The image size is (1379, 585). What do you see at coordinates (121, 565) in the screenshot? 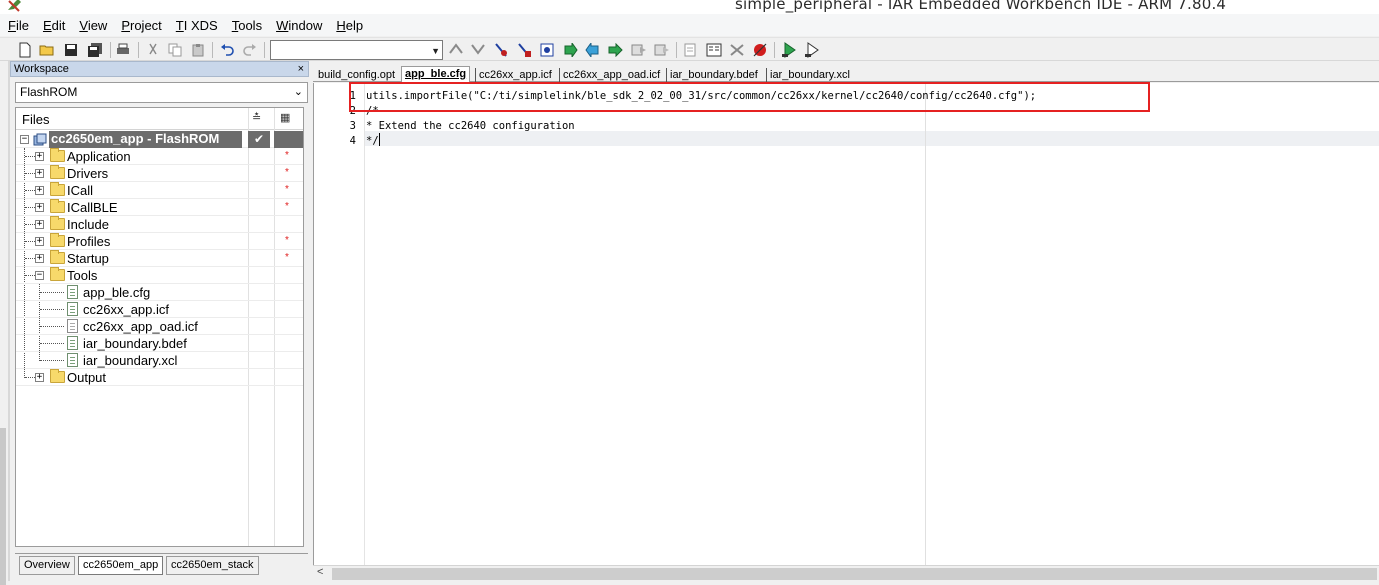
I see `tab-cc2650em-app: cc2650em_app` at bounding box center [121, 565].